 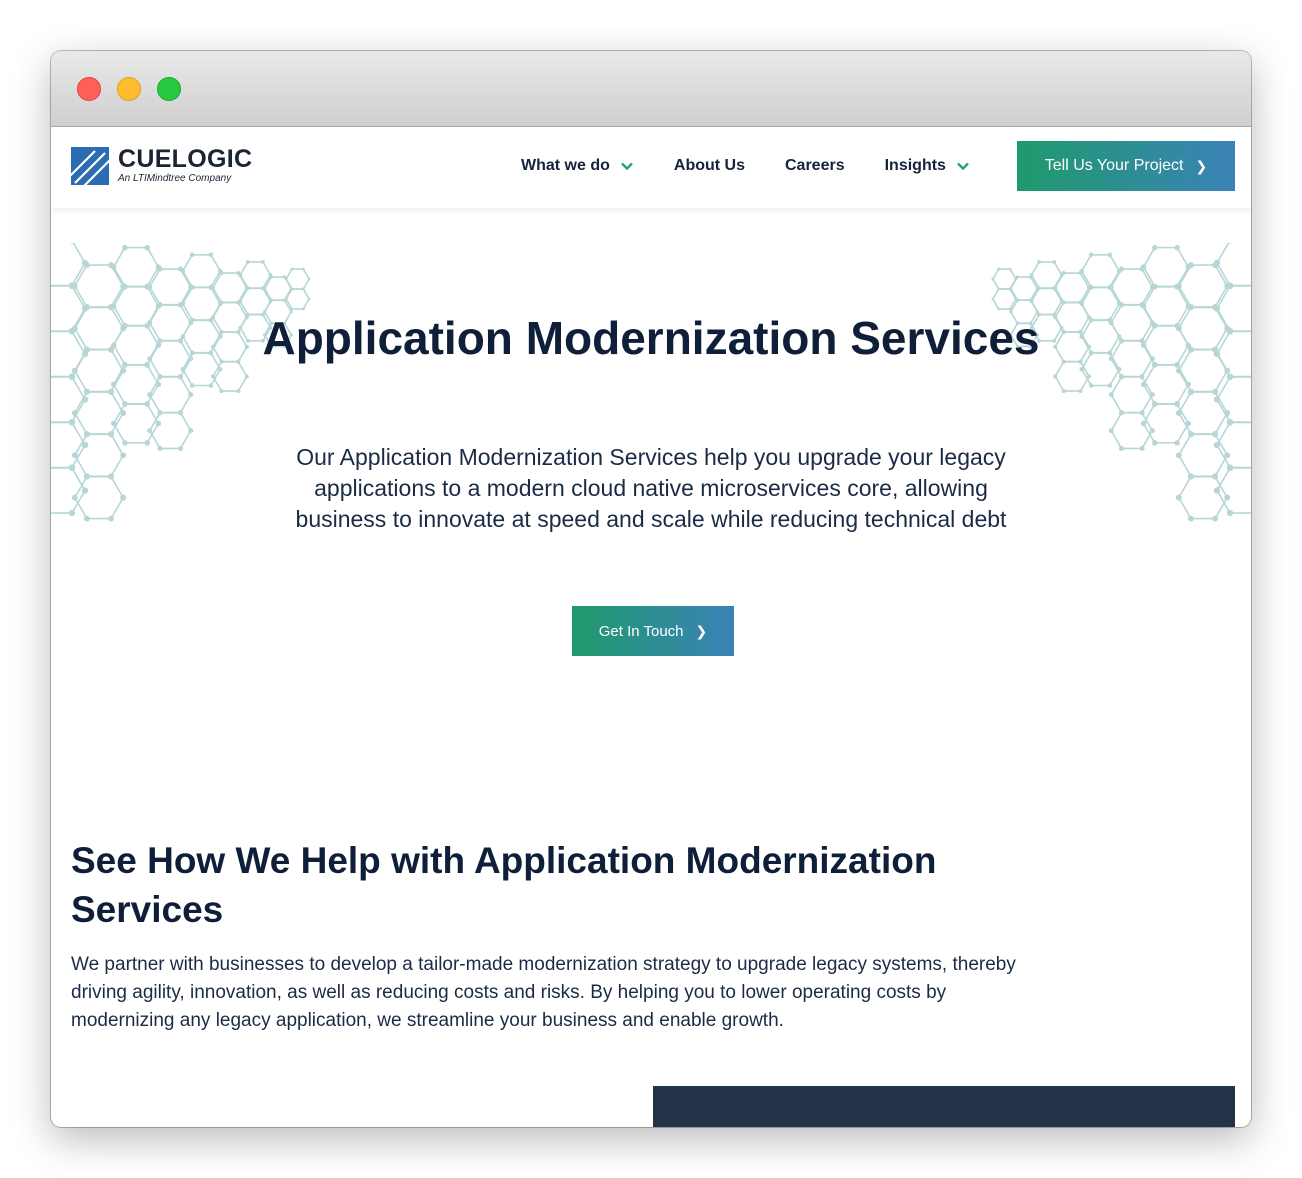 What do you see at coordinates (129, 89) in the screenshot?
I see `minimize-window-button` at bounding box center [129, 89].